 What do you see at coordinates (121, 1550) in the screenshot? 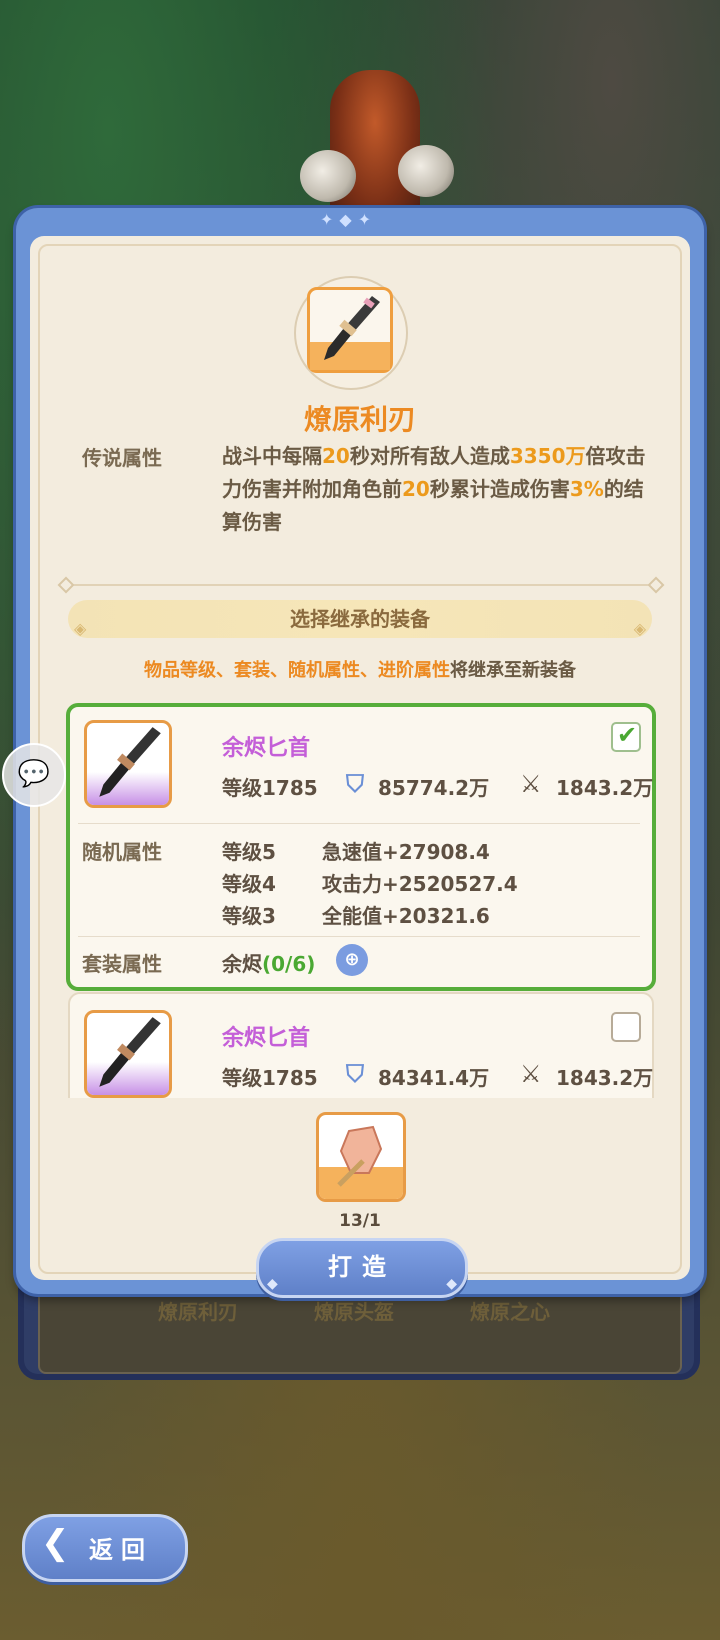
I see `back-button-label: 返回` at bounding box center [121, 1550].